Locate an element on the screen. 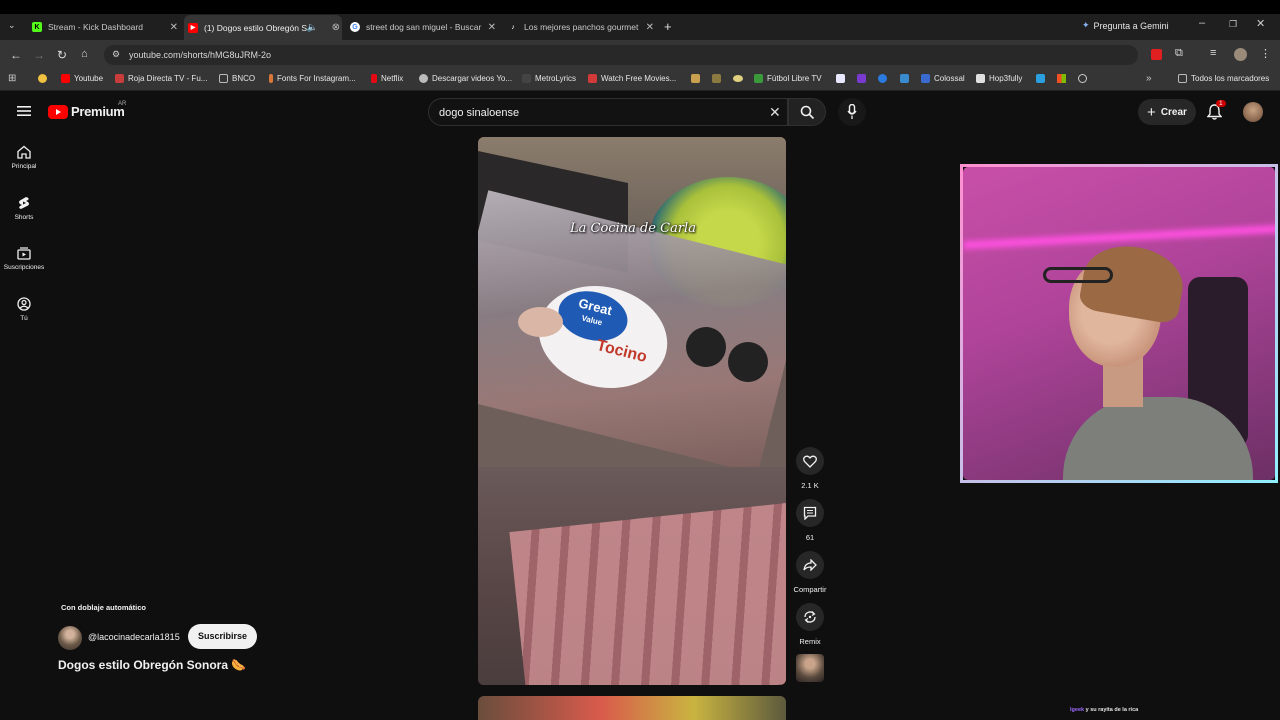 This screenshot has width=1280, height=720. tab-youtube: ▶ (1) Dogos estilo Obregón S 🔈 ⊗ is located at coordinates (263, 27).